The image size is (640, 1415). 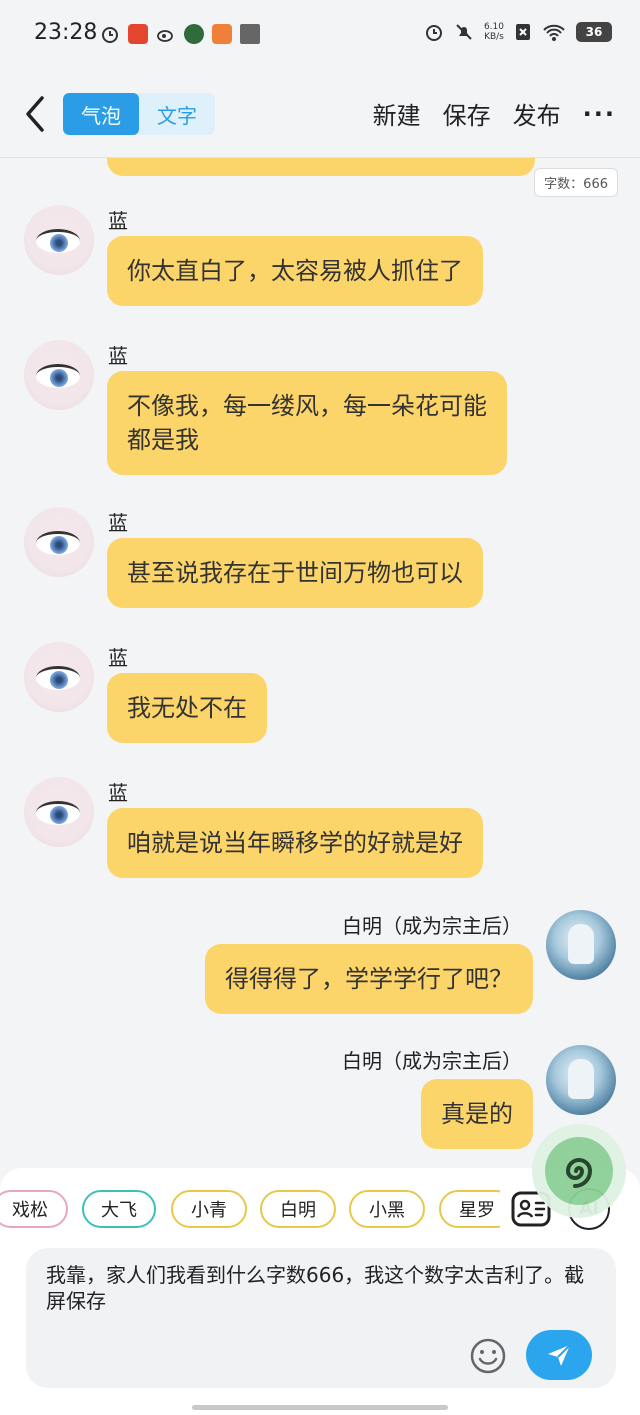 I want to click on character-chip: 小青, so click(x=209, y=1209).